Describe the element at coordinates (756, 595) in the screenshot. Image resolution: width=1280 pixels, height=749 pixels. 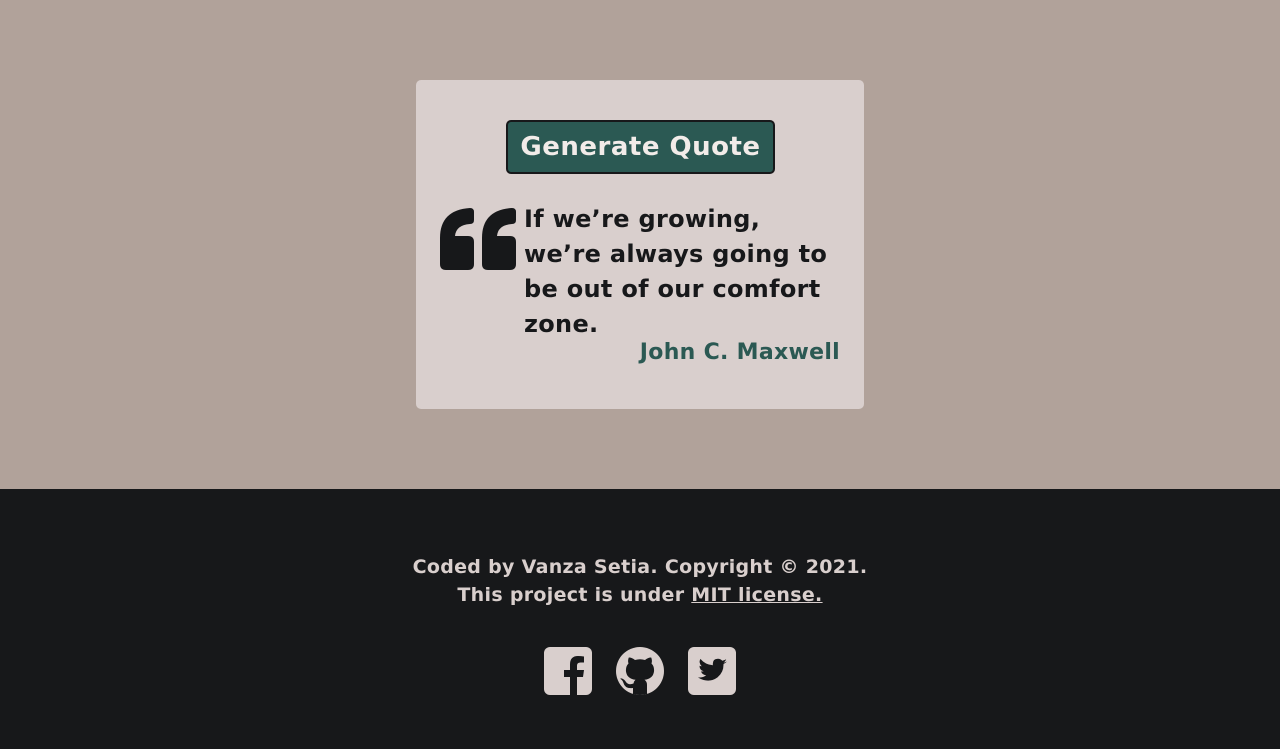
I see `mit-license-link: MIT license.` at that location.